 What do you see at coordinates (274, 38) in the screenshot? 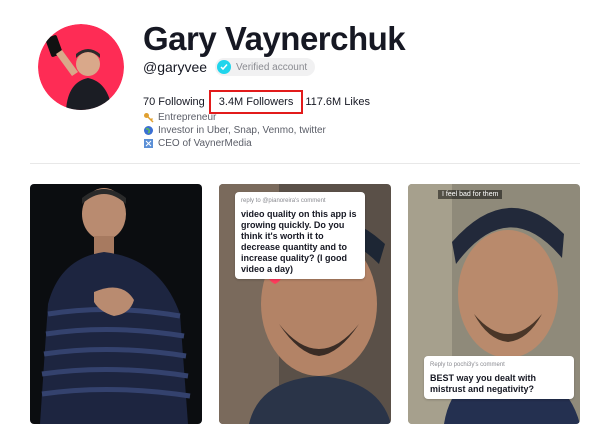
I see `profile-name: Gary Vaynerchuk` at bounding box center [274, 38].